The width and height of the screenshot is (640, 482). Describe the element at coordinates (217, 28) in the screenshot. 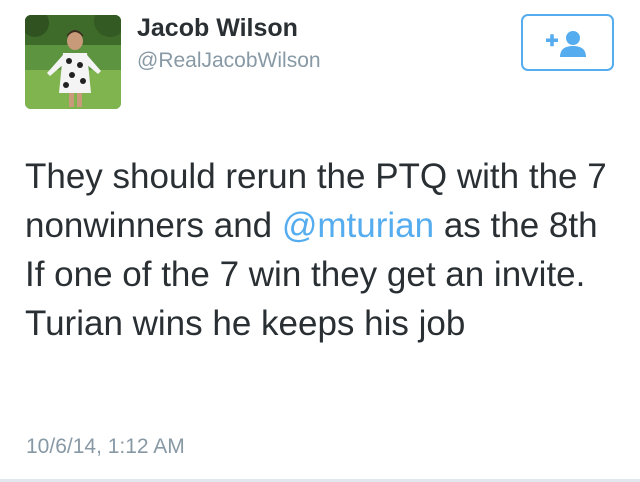

I see `author-display-name: Jacob Wilson` at that location.